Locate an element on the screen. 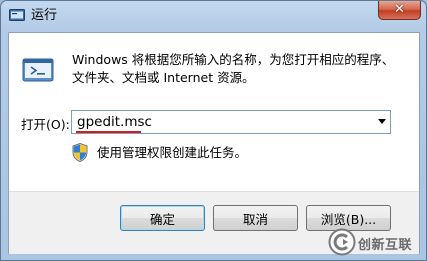 Image resolution: width=427 pixels, height=261 pixels. close-icon: ✕ is located at coordinates (399, 9).